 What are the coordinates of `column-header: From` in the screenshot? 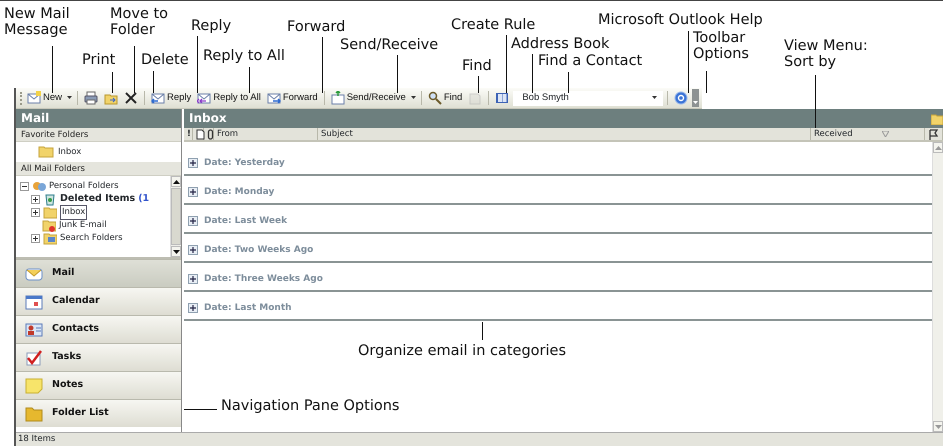 It's located at (266, 134).